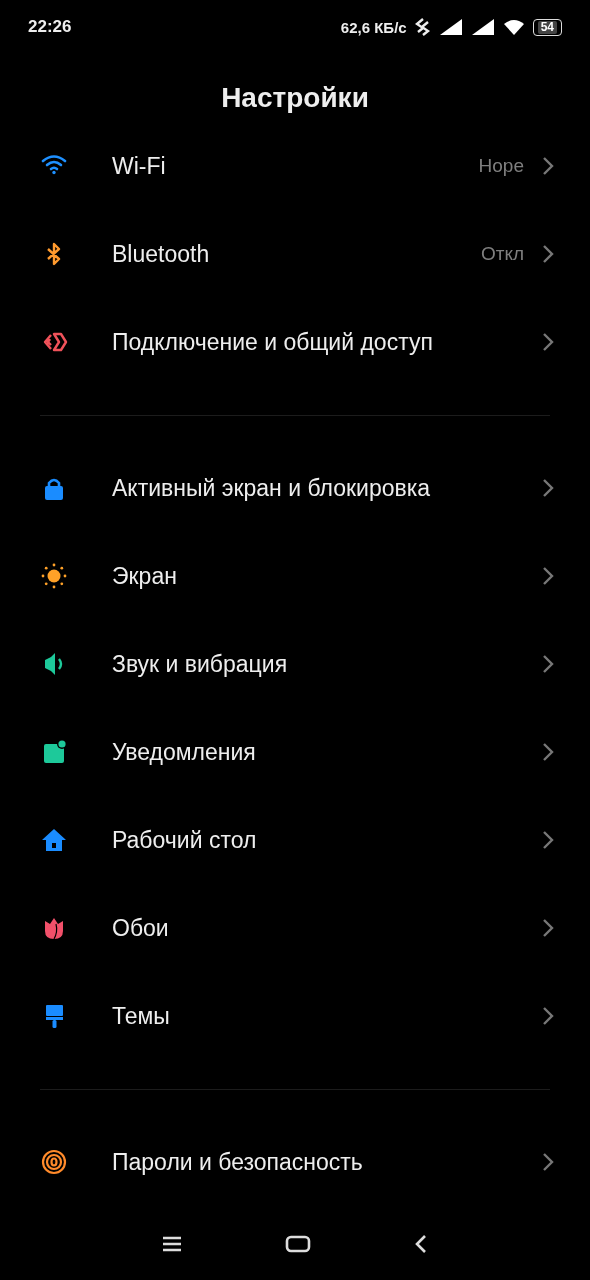 The height and width of the screenshot is (1280, 590). What do you see at coordinates (295, 928) in the screenshot?
I see `settings-item: Обои` at bounding box center [295, 928].